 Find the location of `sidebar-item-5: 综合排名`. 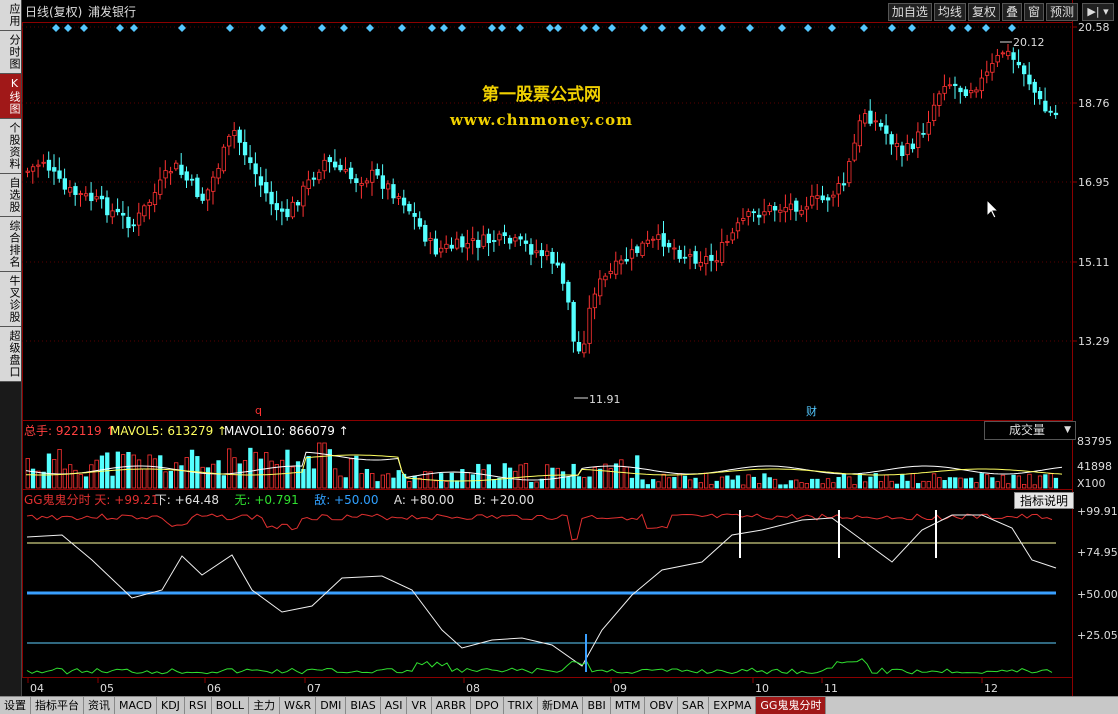

sidebar-item-5: 综合排名 is located at coordinates (10, 244).